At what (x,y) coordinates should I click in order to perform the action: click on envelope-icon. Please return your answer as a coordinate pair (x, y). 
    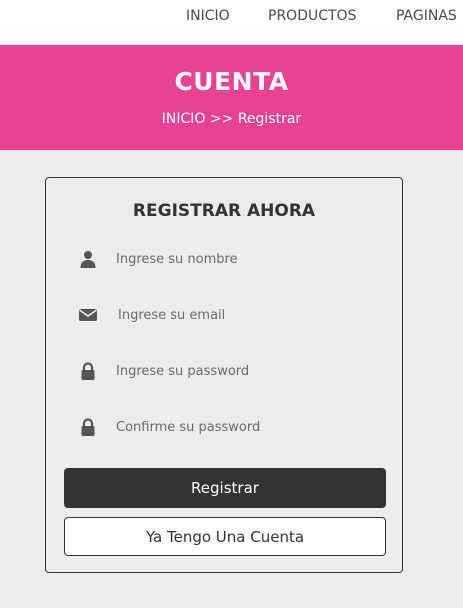
    Looking at the image, I should click on (88, 315).